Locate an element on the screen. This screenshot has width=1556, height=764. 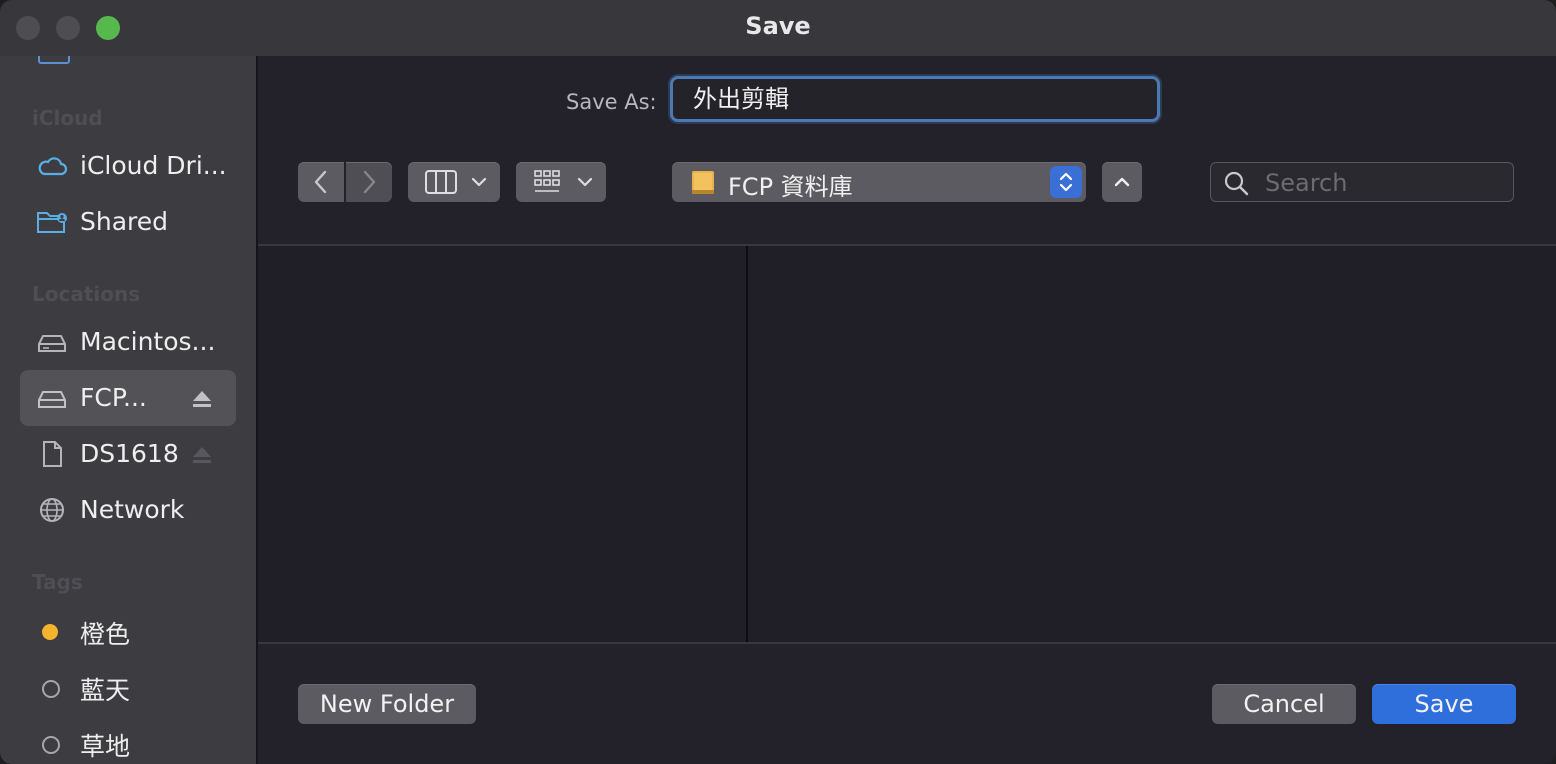
location-label: FCP 資料庫 is located at coordinates (790, 187).